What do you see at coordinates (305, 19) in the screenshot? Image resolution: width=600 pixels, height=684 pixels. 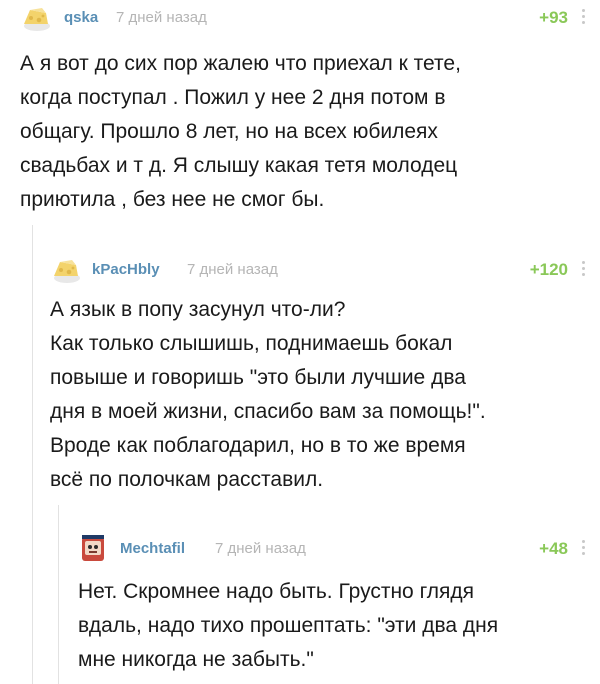 I see `comment-header: qska 7 дней назад +93` at bounding box center [305, 19].